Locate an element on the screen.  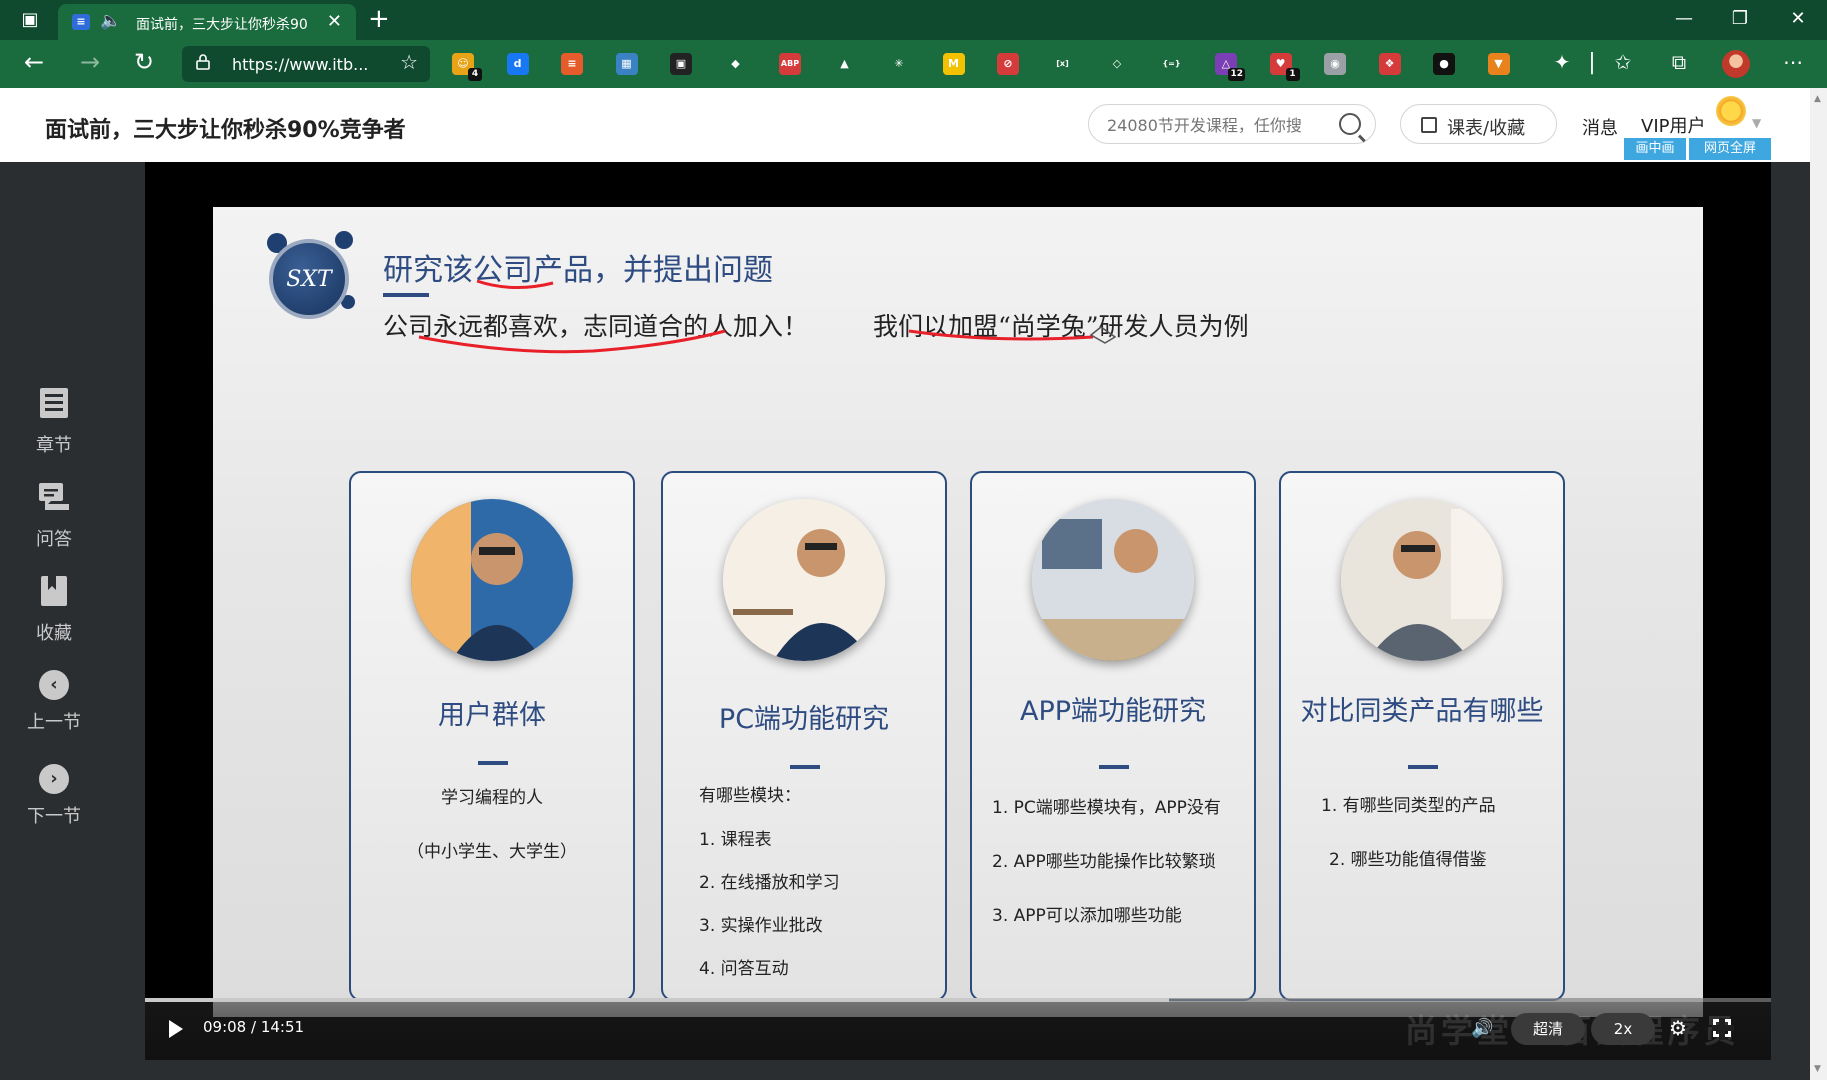
search-box is located at coordinates (1232, 124).